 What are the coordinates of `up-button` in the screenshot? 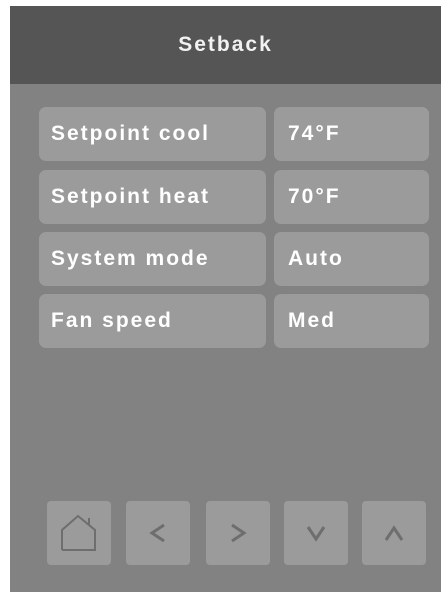 It's located at (394, 533).